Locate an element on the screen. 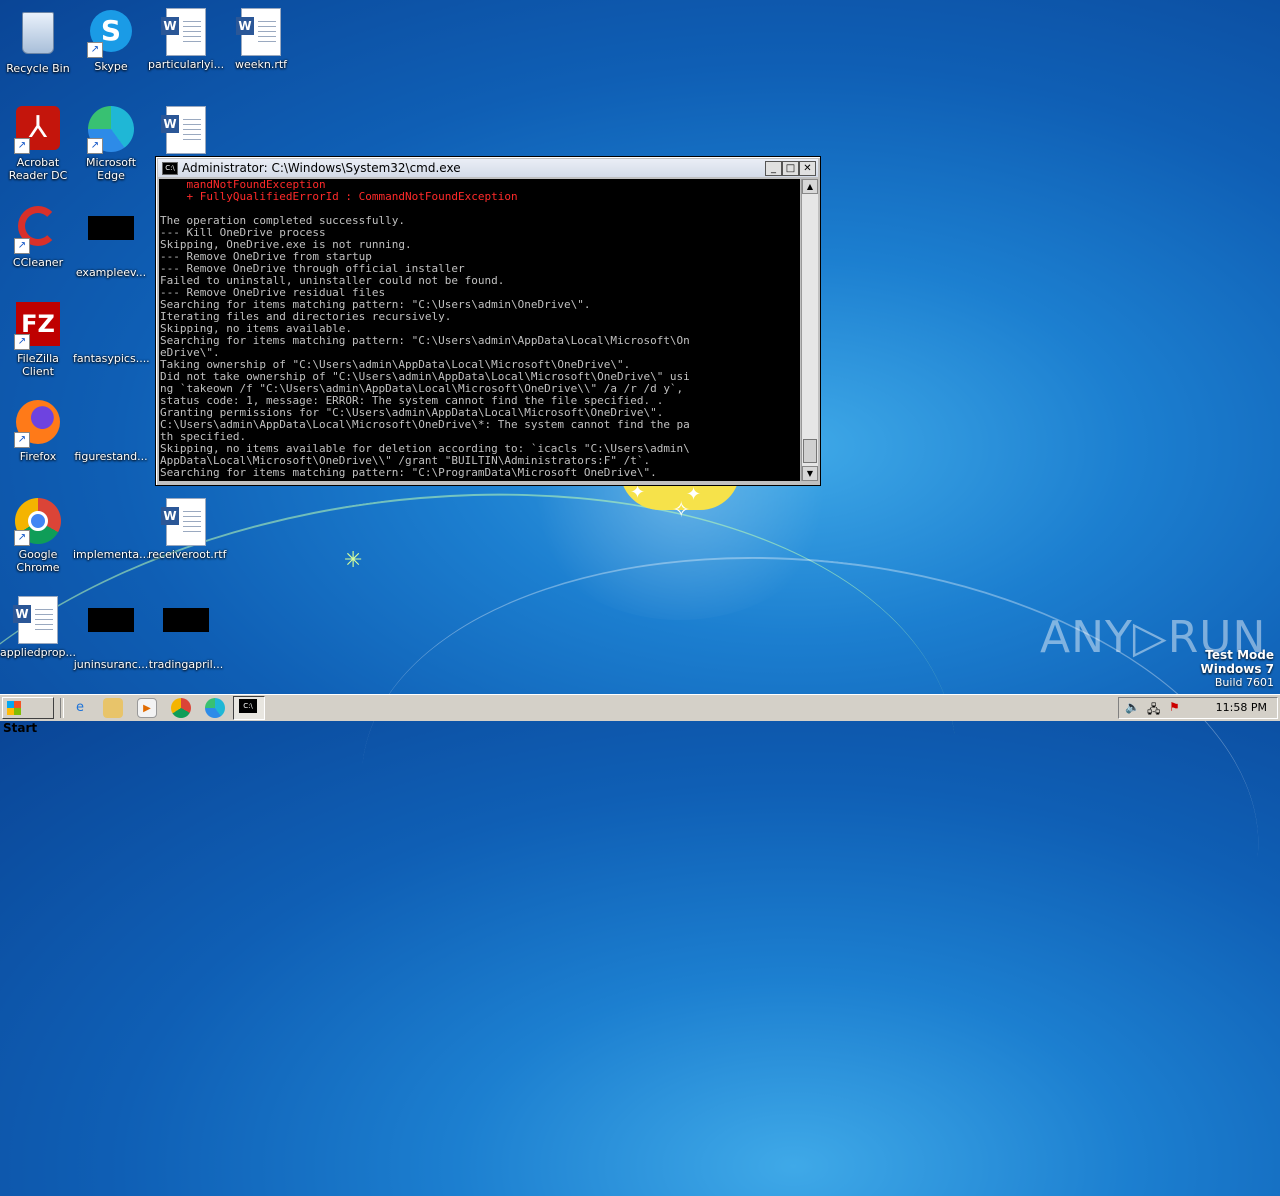 The width and height of the screenshot is (1280, 1196). ccleaner-icon: ↗ is located at coordinates (38, 230).